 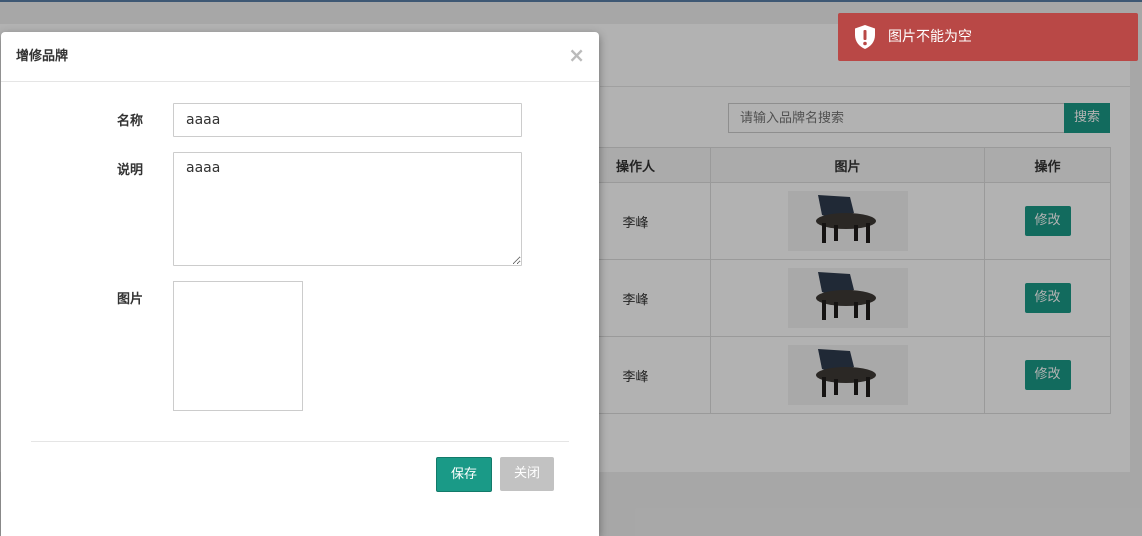 What do you see at coordinates (865, 37) in the screenshot?
I see `shield-alert-icon` at bounding box center [865, 37].